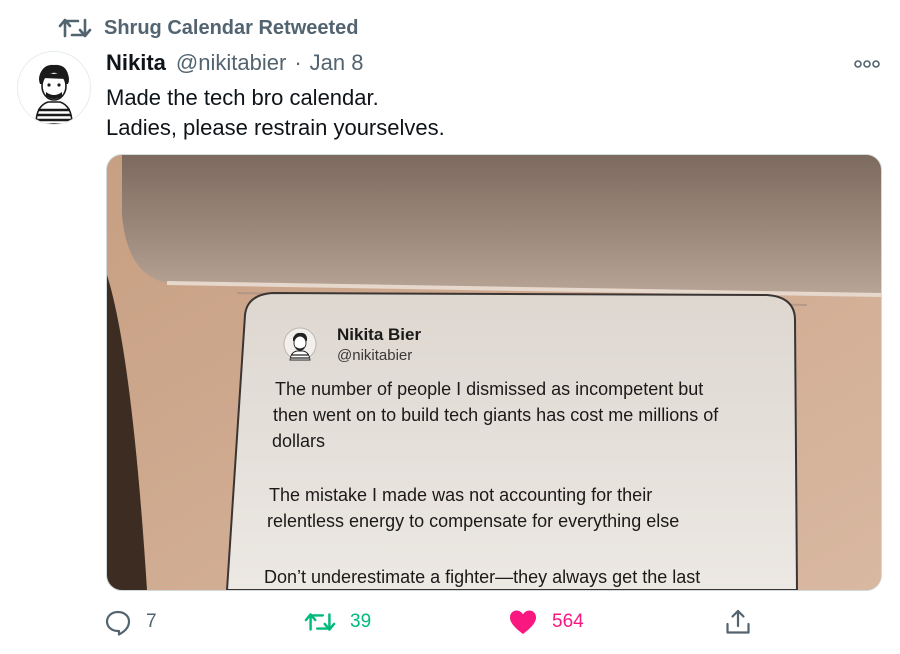 Image resolution: width=900 pixels, height=654 pixels. What do you see at coordinates (546, 622) in the screenshot?
I see `like-button: 564` at bounding box center [546, 622].